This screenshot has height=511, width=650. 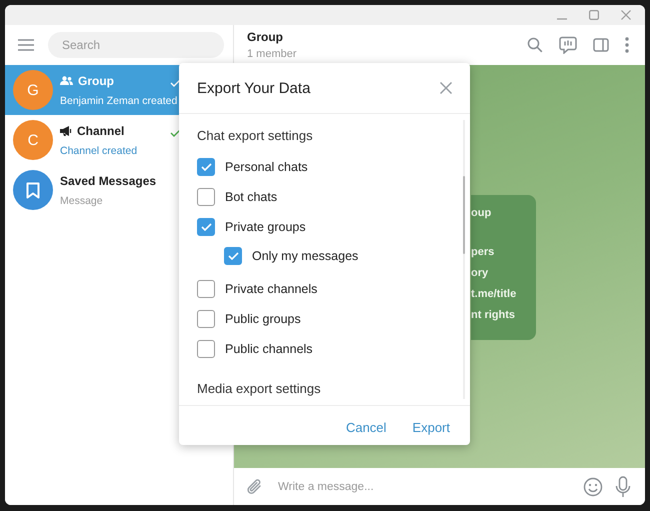 What do you see at coordinates (568, 45) in the screenshot?
I see `chat-bubble-icon` at bounding box center [568, 45].